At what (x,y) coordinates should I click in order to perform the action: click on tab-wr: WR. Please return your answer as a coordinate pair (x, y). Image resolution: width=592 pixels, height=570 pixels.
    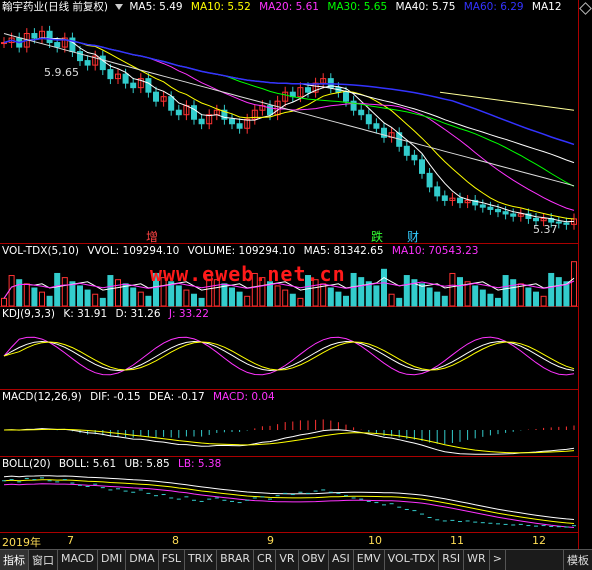
    Looking at the image, I should click on (477, 560).